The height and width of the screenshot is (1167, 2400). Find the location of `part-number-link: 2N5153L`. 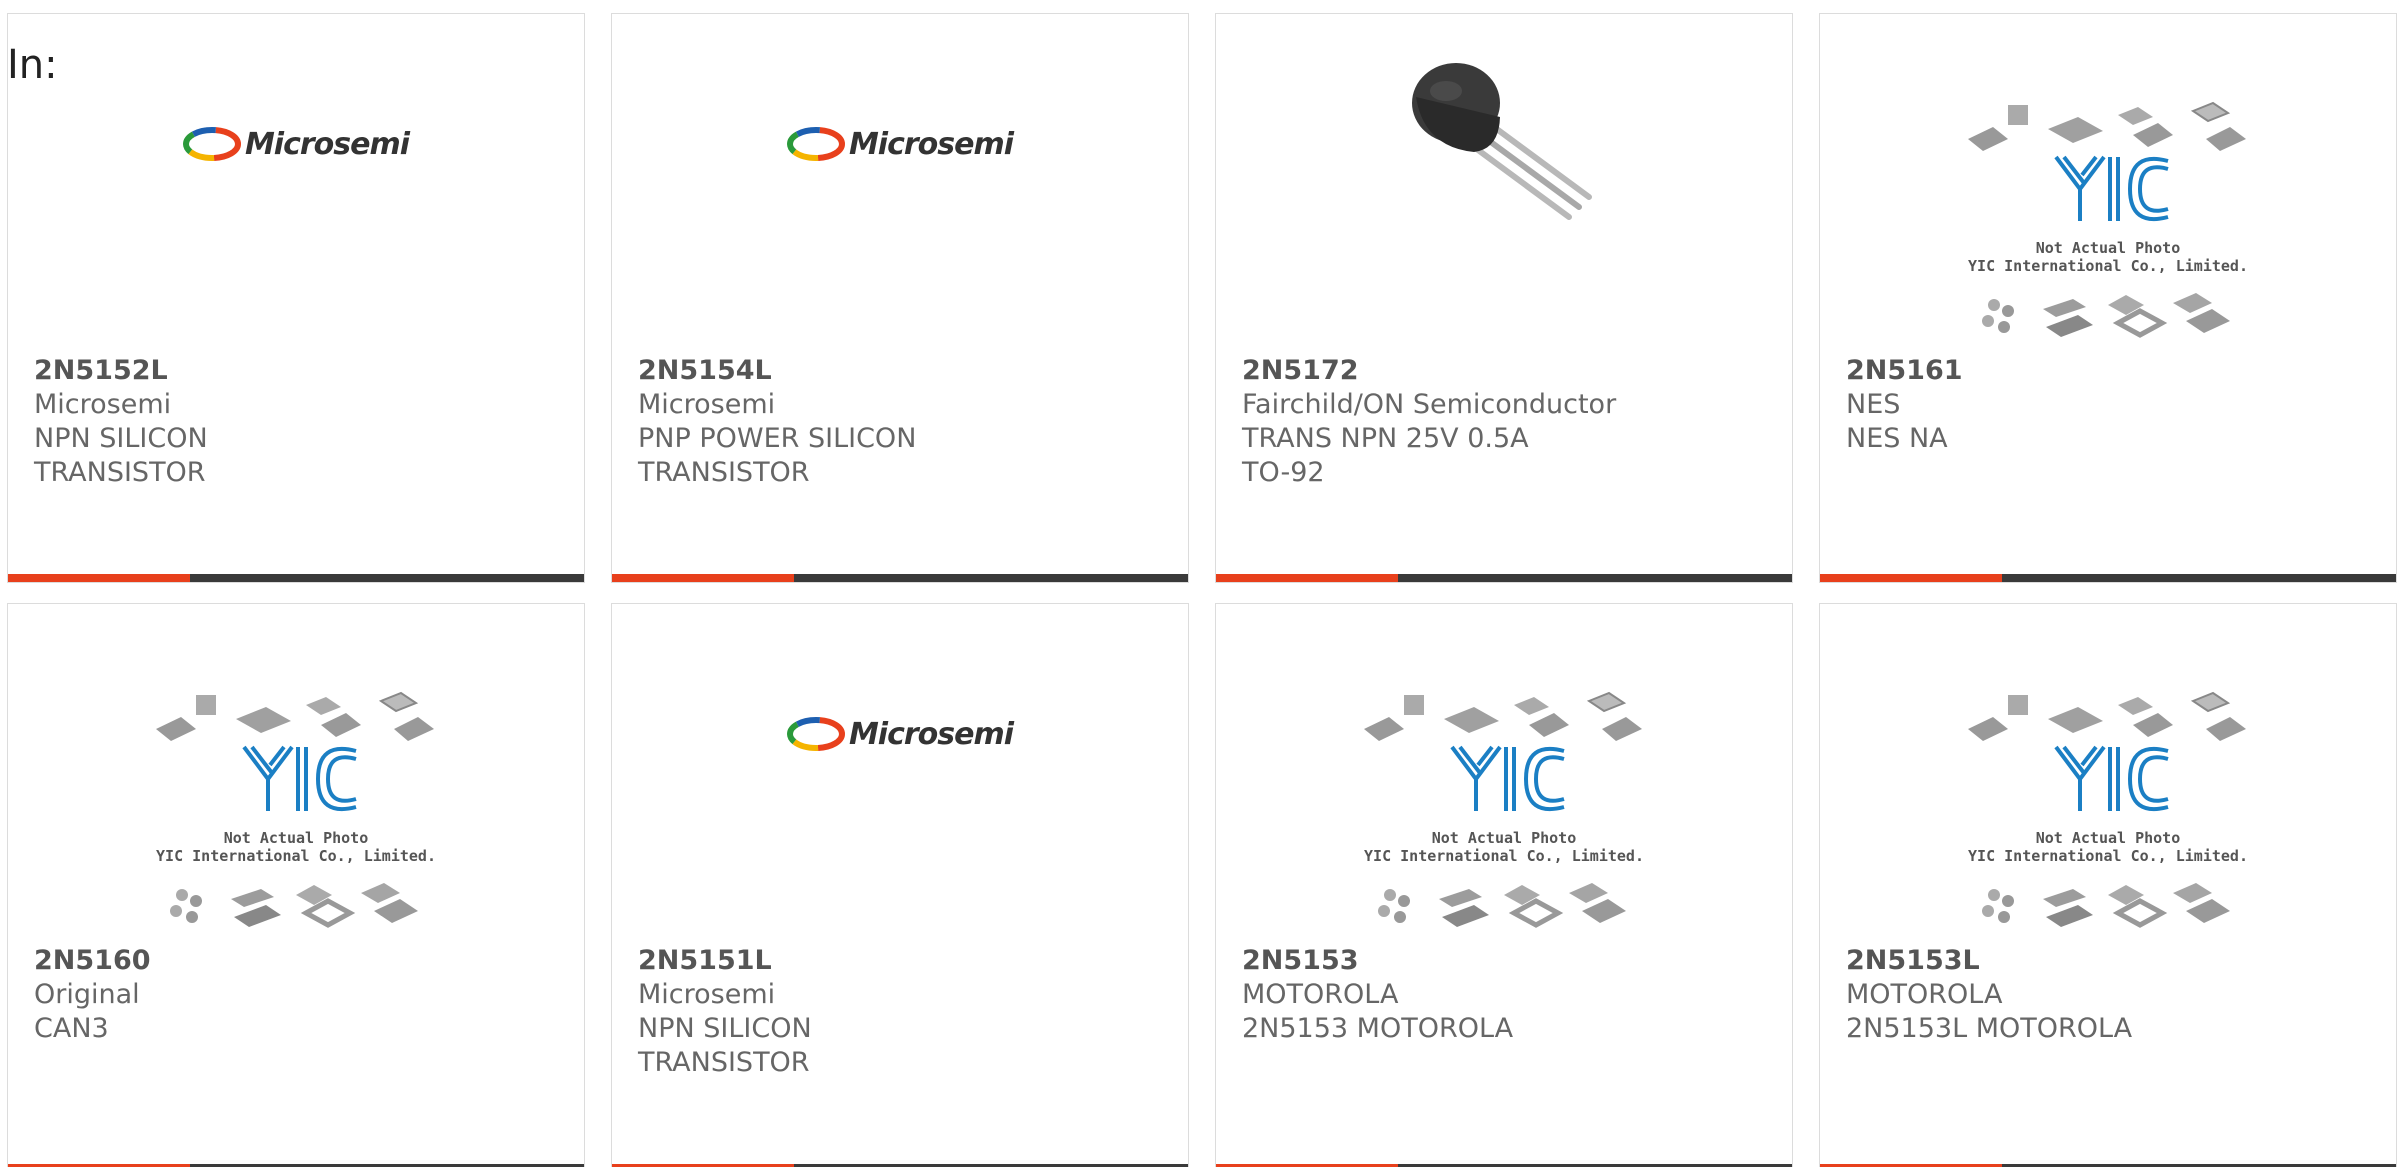

part-number-link: 2N5153L is located at coordinates (2111, 961).